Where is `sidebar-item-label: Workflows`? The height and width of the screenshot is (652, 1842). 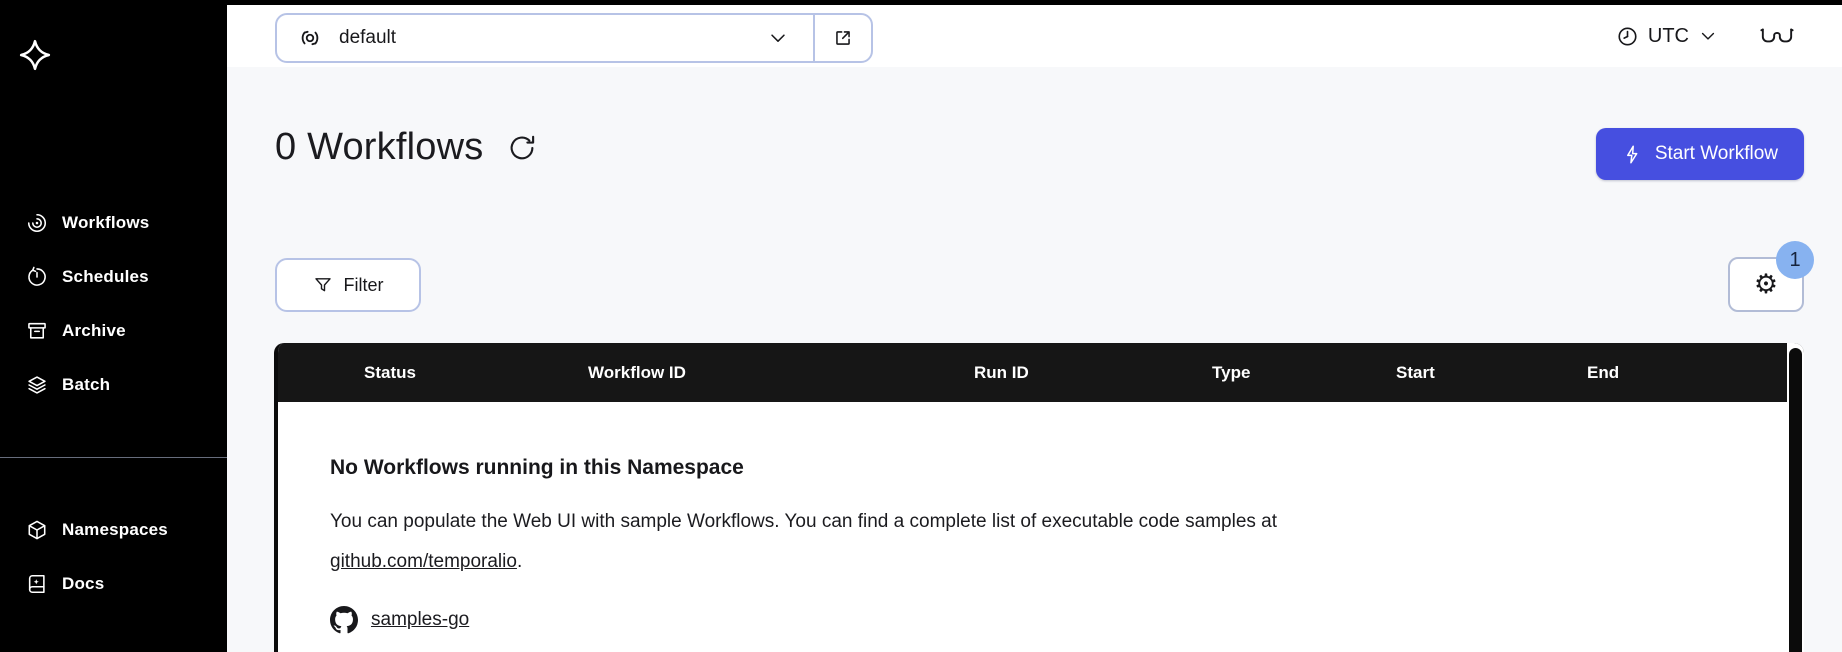 sidebar-item-label: Workflows is located at coordinates (106, 222).